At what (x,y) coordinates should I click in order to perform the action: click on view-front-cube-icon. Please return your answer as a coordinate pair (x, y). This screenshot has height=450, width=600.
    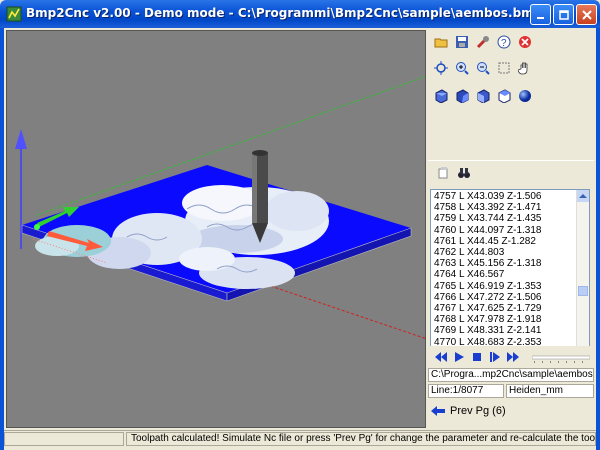
    Looking at the image, I should click on (441, 96).